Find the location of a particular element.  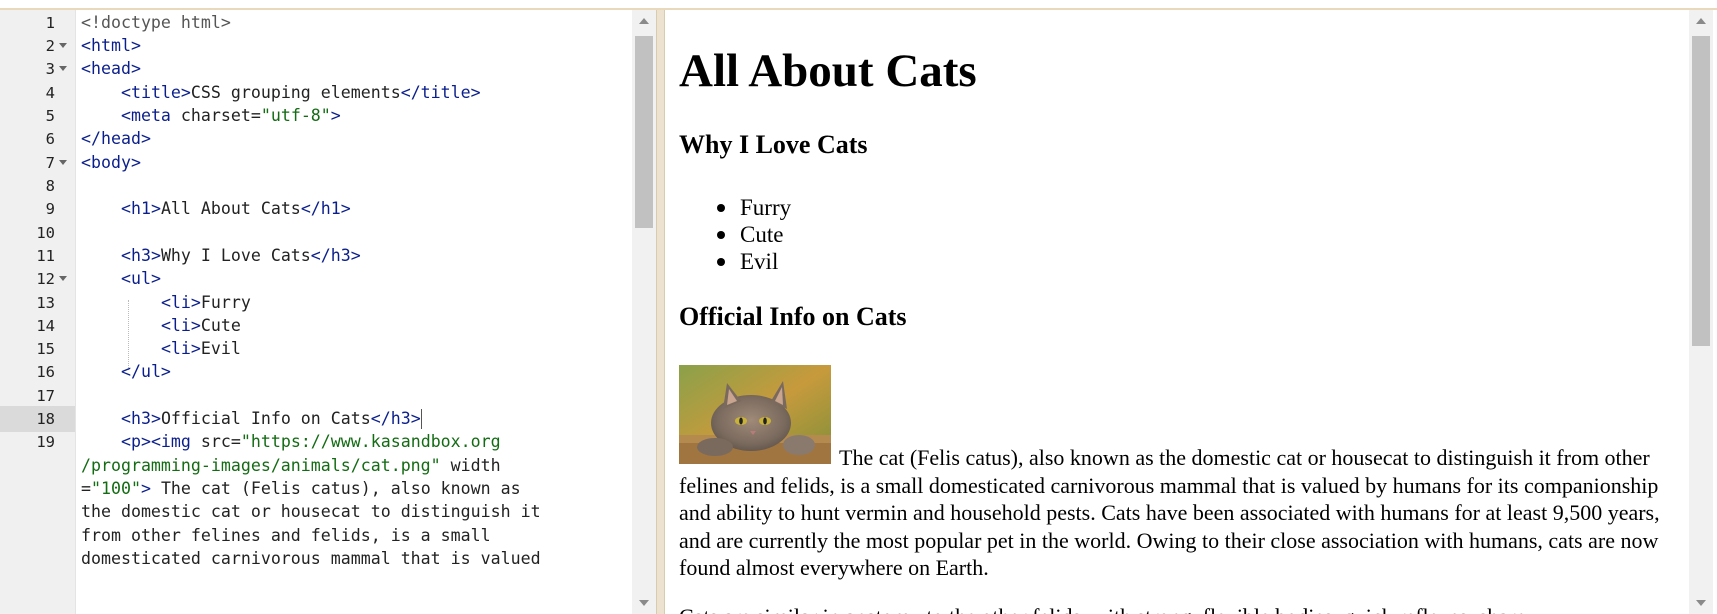

preview-heading-official: Official Info on Cats is located at coordinates (793, 316).